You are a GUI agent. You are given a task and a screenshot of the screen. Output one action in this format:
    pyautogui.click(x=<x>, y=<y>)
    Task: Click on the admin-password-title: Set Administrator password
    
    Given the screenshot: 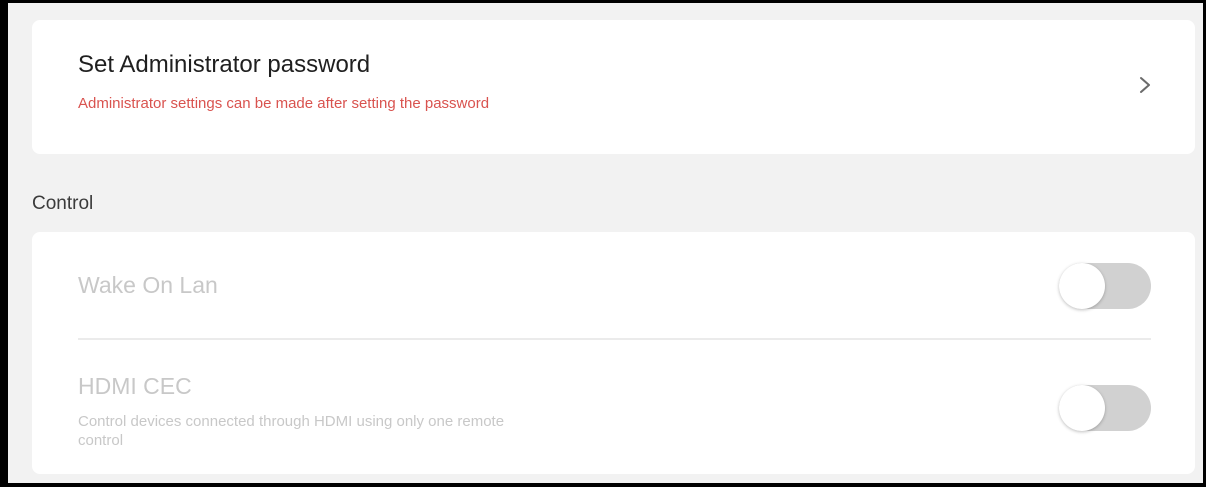 What is the action you would take?
    pyautogui.click(x=224, y=64)
    